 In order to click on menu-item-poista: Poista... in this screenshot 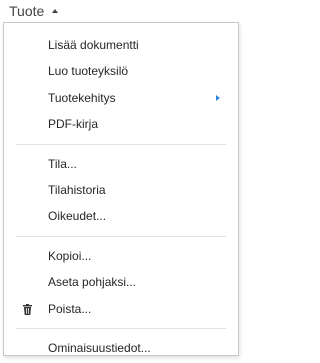, I will do `click(121, 309)`.